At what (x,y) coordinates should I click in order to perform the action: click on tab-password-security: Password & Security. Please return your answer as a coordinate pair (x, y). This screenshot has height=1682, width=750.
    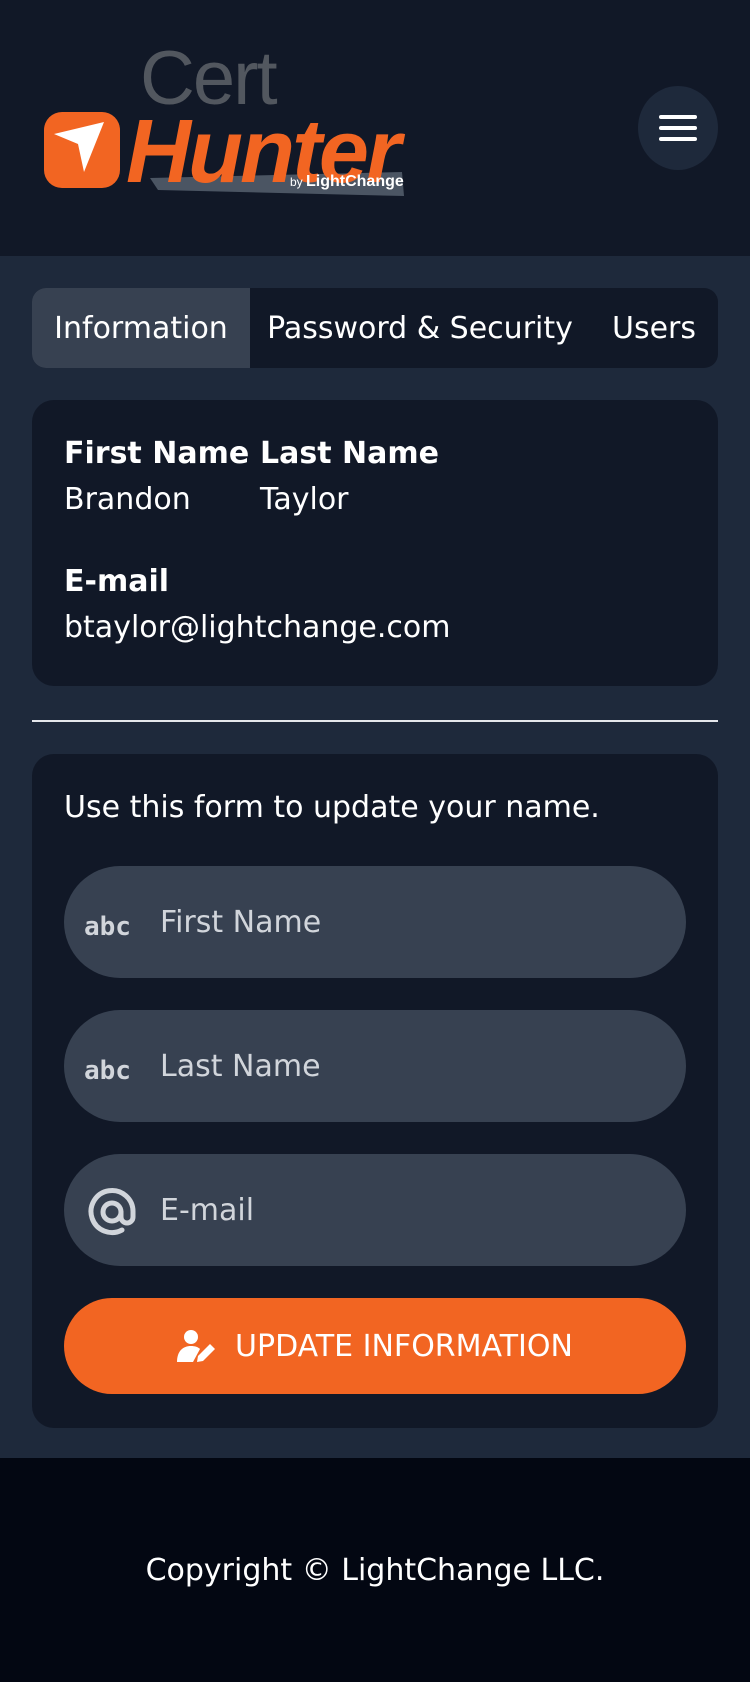
    Looking at the image, I should click on (420, 328).